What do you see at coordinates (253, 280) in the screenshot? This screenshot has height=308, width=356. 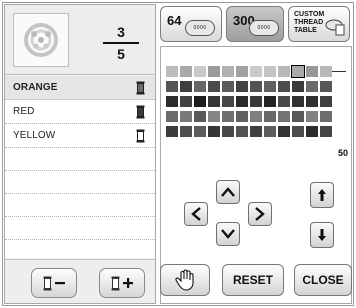 I see `reset-button: RESET` at bounding box center [253, 280].